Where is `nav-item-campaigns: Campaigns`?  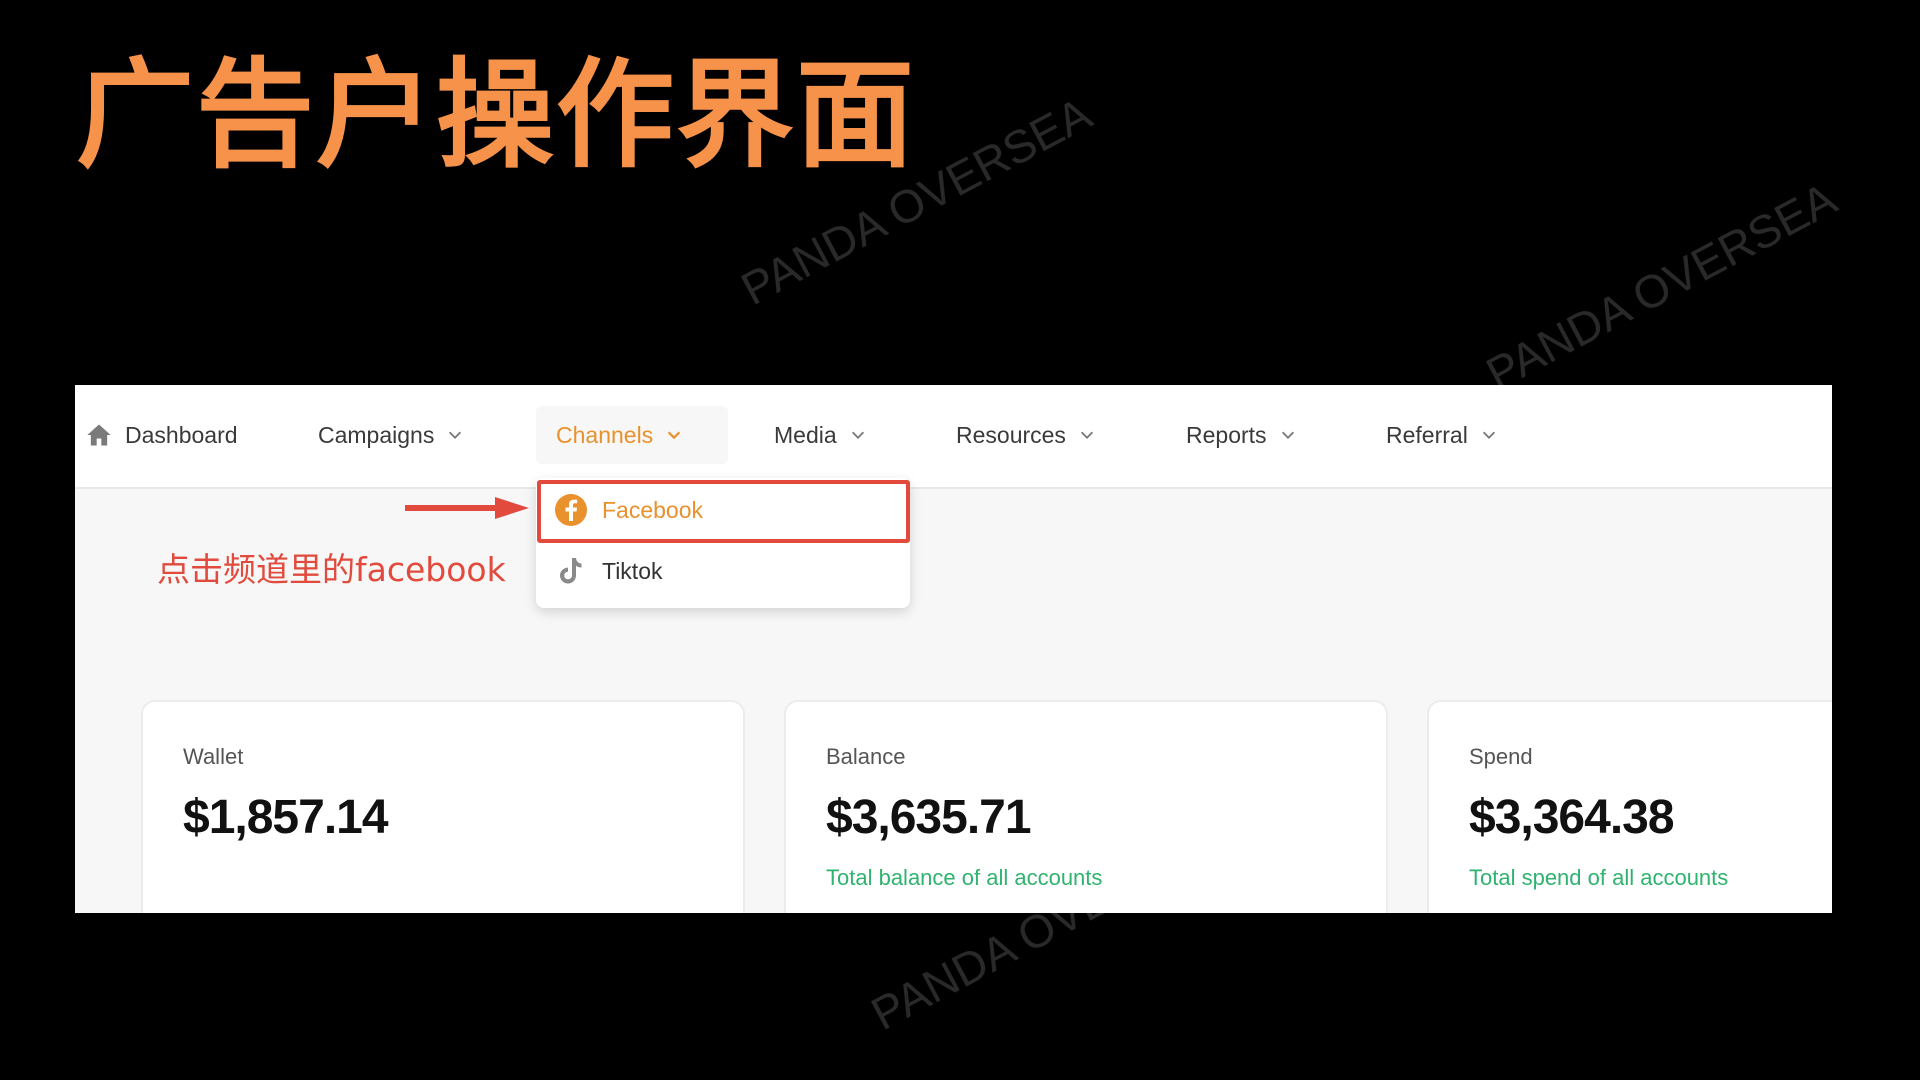 nav-item-campaigns: Campaigns is located at coordinates (391, 435).